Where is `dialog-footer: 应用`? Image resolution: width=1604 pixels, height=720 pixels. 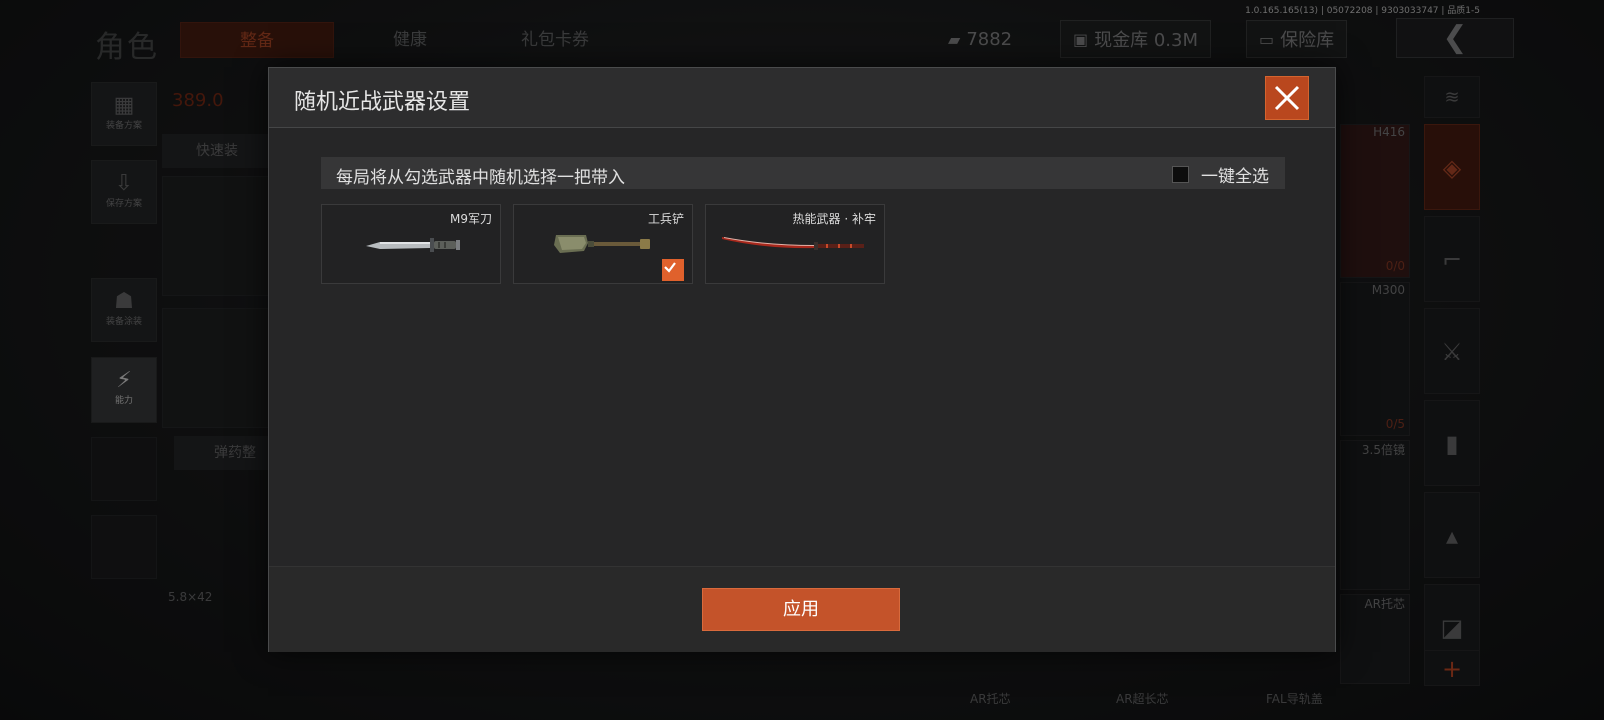
dialog-footer: 应用 is located at coordinates (802, 609).